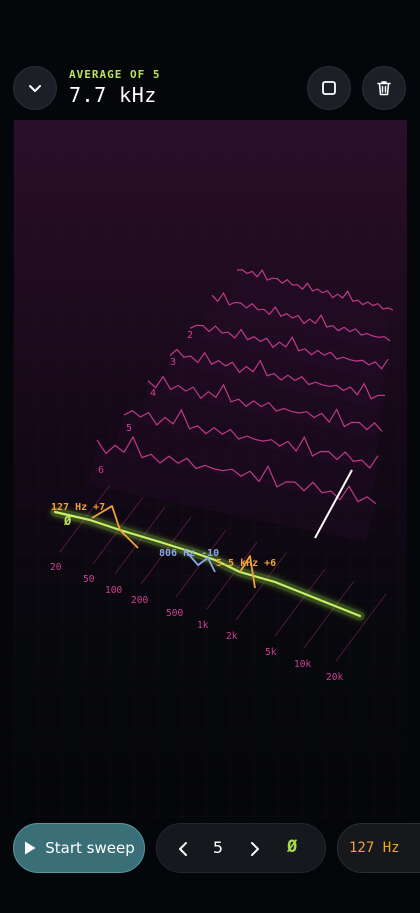  Describe the element at coordinates (271, 652) in the screenshot. I see `freq-label-5k: 5k` at that location.